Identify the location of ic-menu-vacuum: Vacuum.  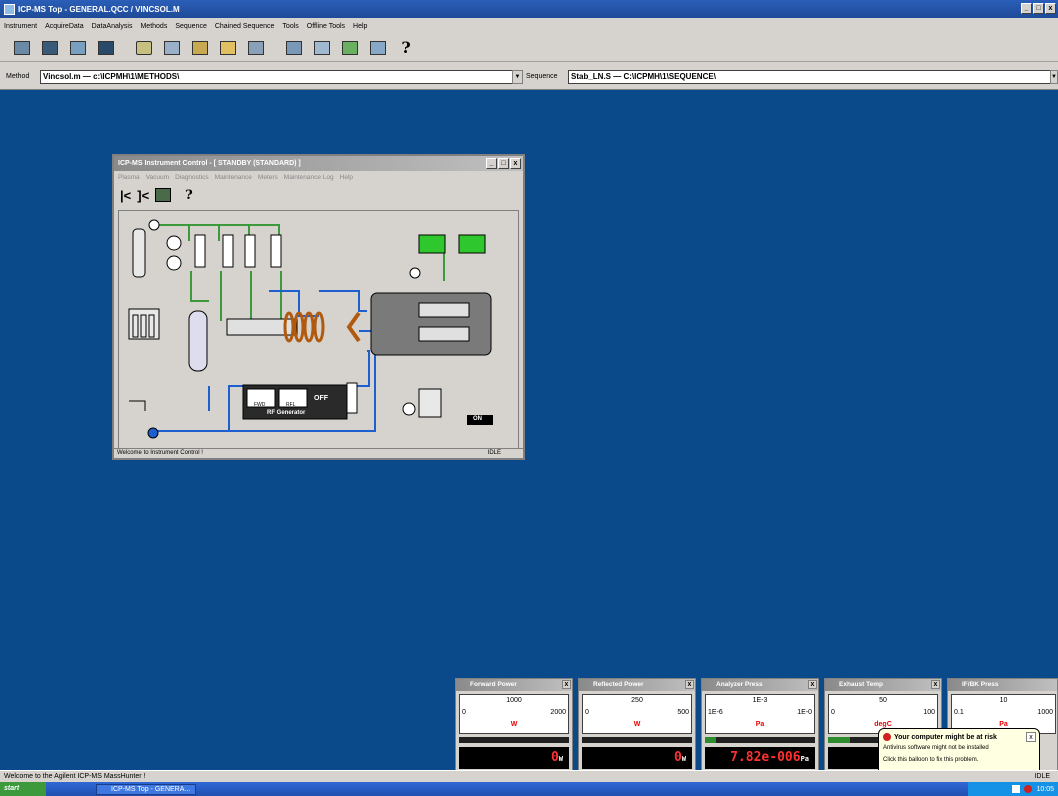
(157, 177).